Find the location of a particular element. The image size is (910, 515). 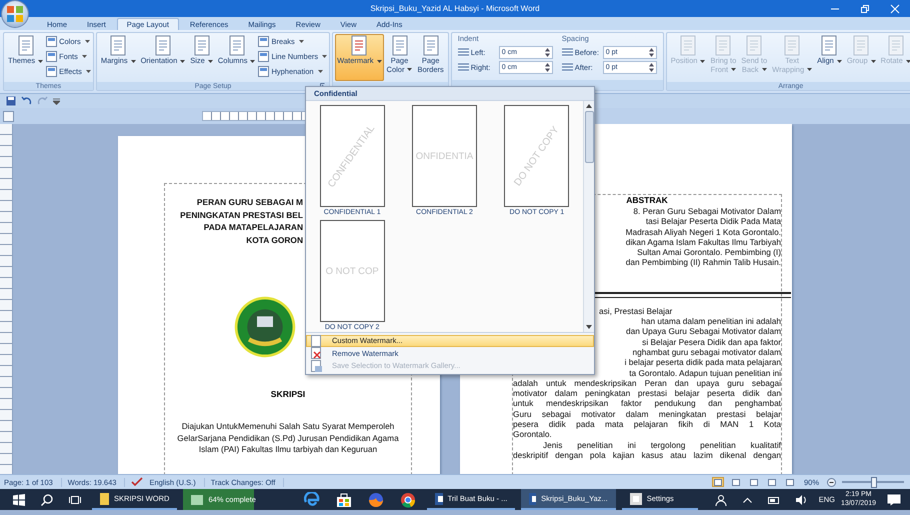

text-line: i belajar peserta didik pada mata pelajaran is located at coordinates (702, 362).